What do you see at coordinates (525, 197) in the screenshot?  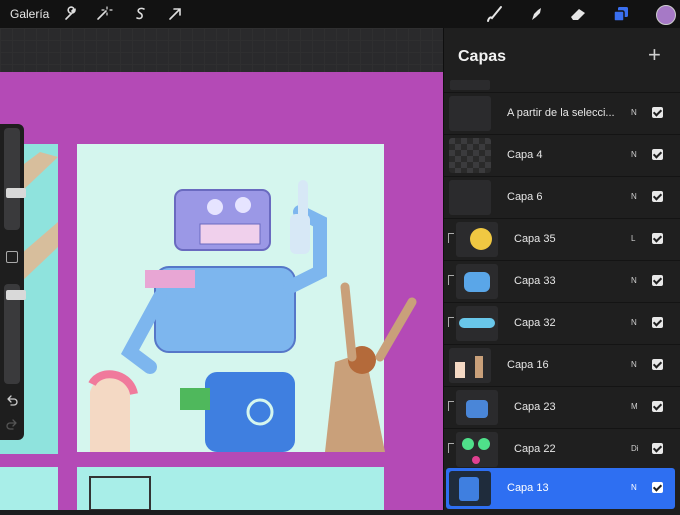 I see `layer-name: Capa 6` at bounding box center [525, 197].